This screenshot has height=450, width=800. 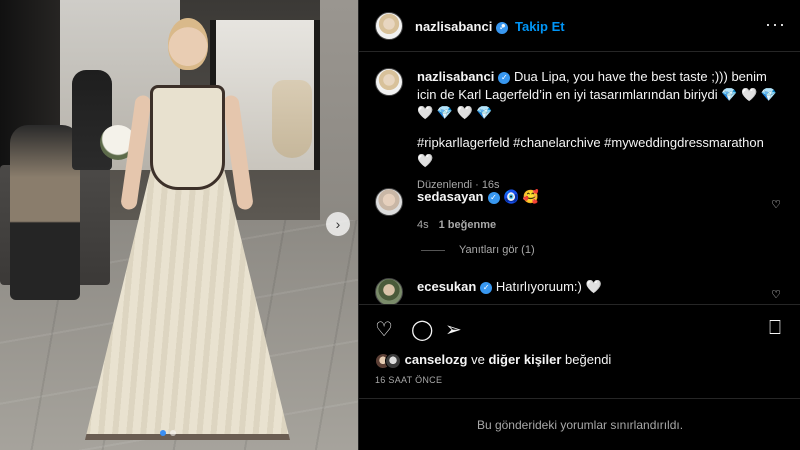 What do you see at coordinates (408, 380) in the screenshot?
I see `post-timestamp: 16 SAAT ÖNCE` at bounding box center [408, 380].